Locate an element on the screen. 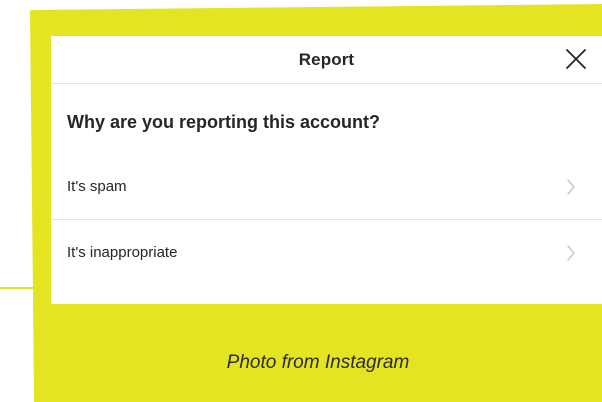 This screenshot has height=402, width=602. dialog-title: Report is located at coordinates (326, 59).